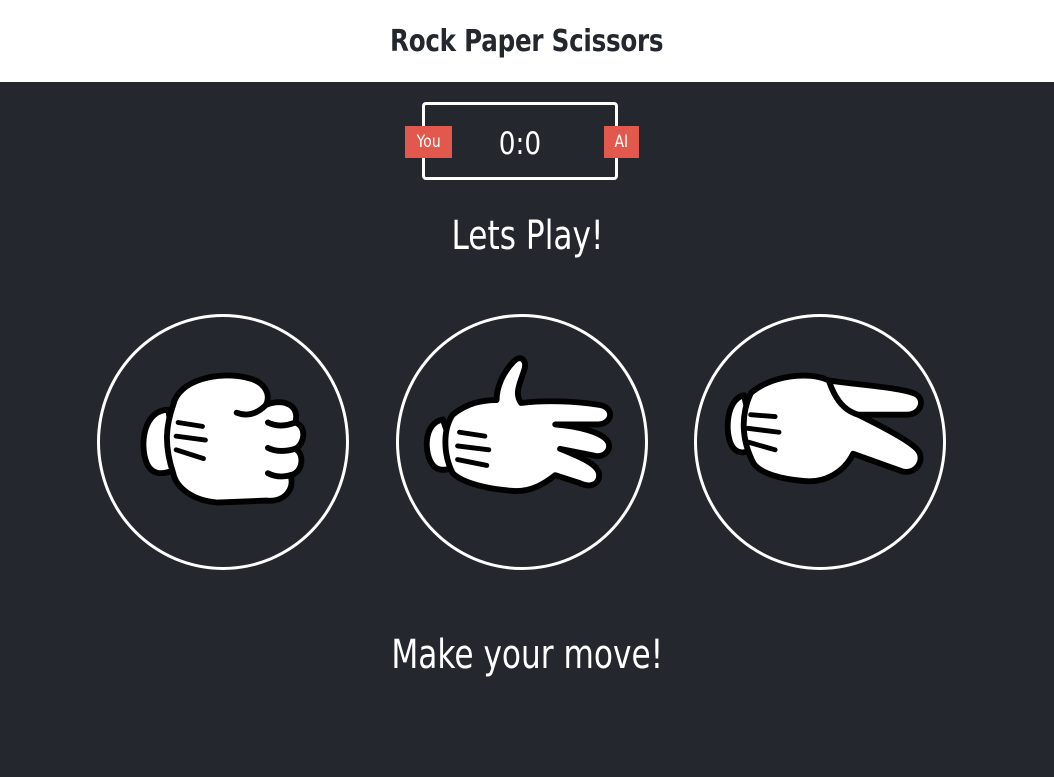 Image resolution: width=1054 pixels, height=777 pixels. I want to click on app-title: Rock Paper Scissors, so click(527, 41).